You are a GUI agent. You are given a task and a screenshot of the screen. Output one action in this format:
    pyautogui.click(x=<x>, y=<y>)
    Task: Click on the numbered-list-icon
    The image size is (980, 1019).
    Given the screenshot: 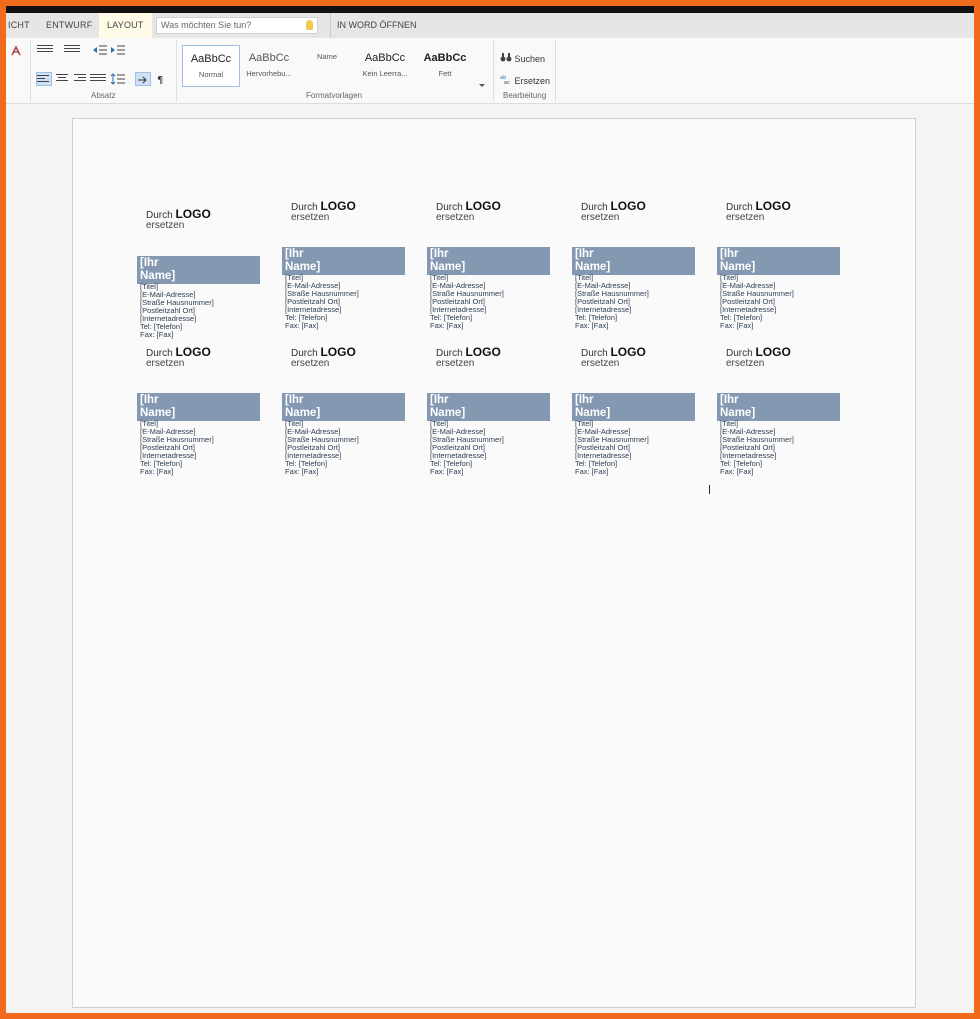 What is the action you would take?
    pyautogui.click(x=72, y=50)
    